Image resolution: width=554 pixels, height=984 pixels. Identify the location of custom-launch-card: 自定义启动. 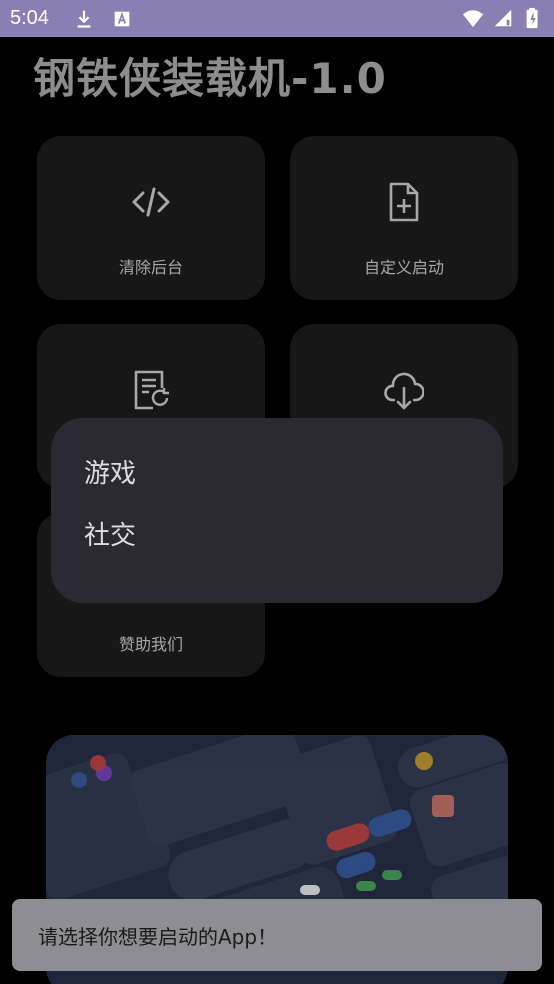
(404, 218).